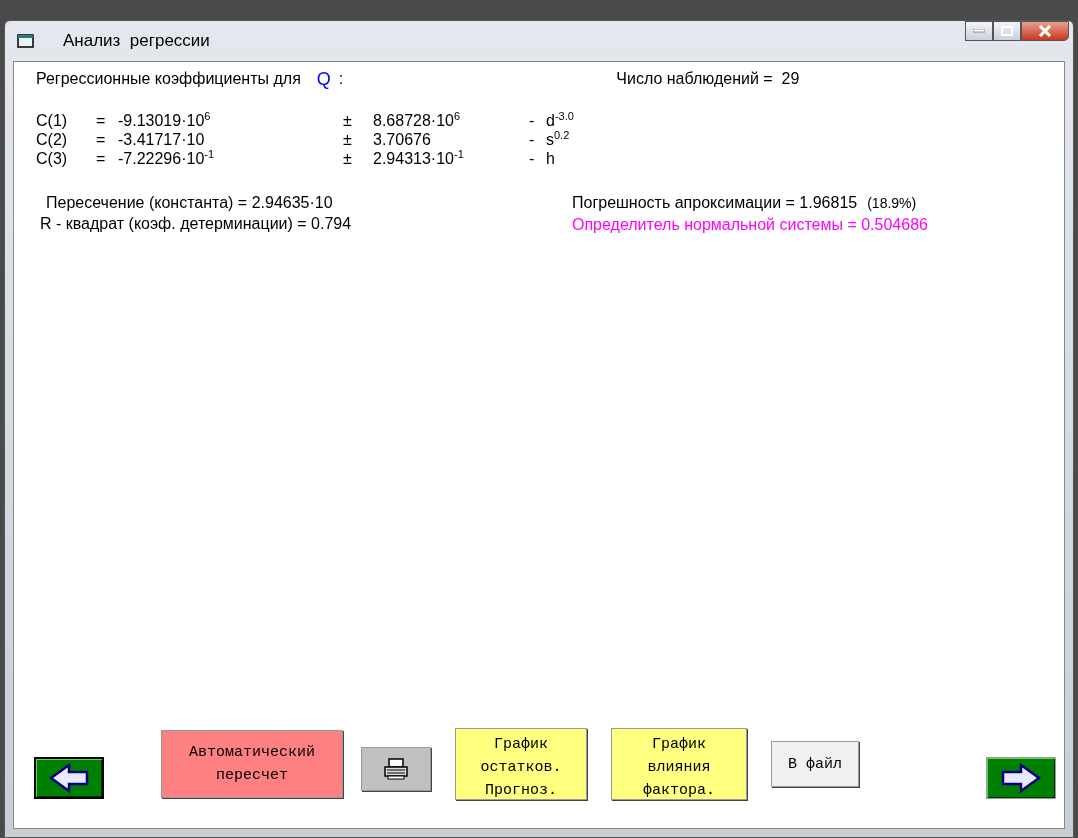 This screenshot has width=1078, height=838. I want to click on factor-name: d$^{-3.0}$, so click(560, 120).